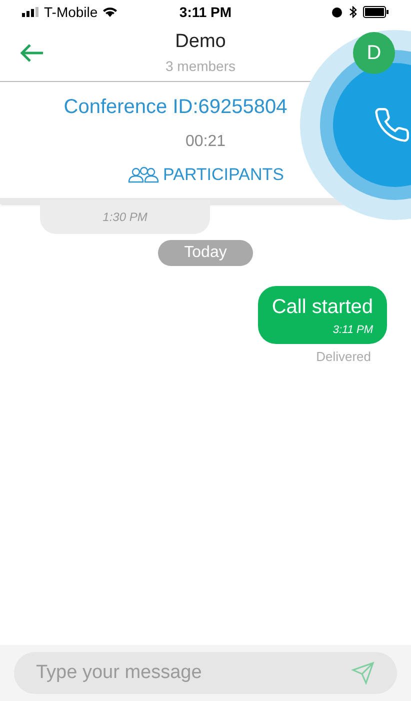  Describe the element at coordinates (343, 357) in the screenshot. I see `delivery-status: Delivered` at that location.